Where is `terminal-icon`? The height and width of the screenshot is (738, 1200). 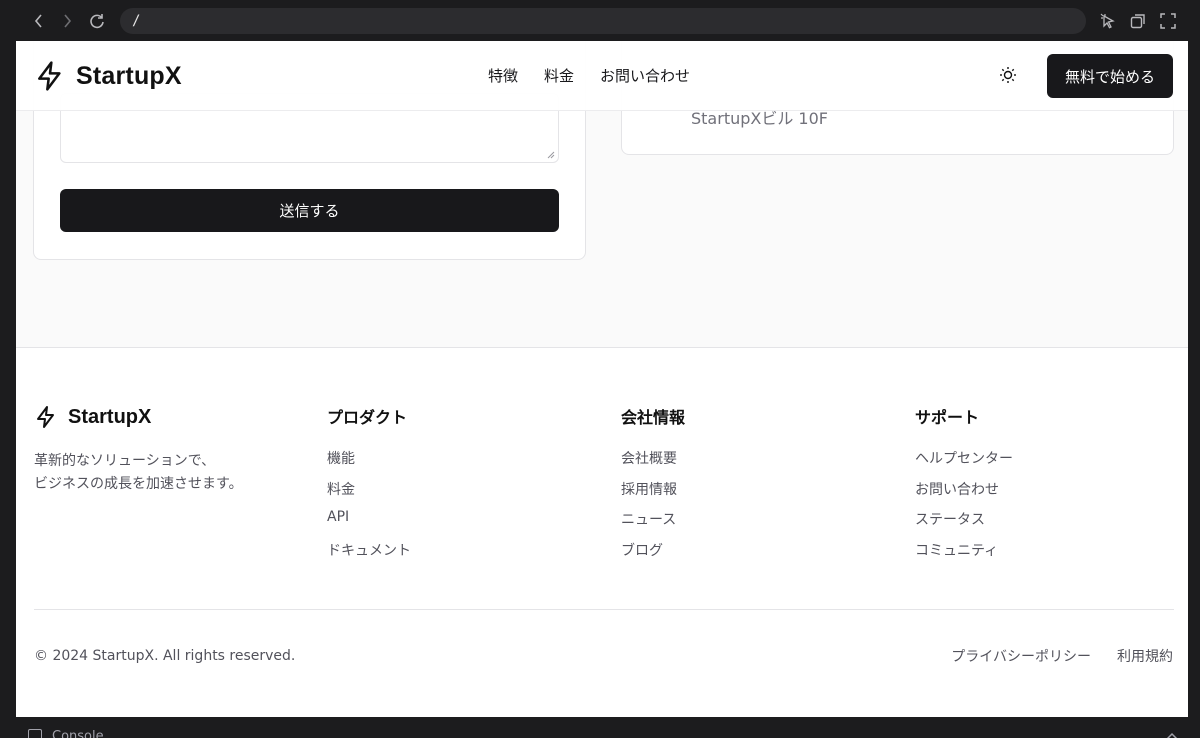 terminal-icon is located at coordinates (35, 733).